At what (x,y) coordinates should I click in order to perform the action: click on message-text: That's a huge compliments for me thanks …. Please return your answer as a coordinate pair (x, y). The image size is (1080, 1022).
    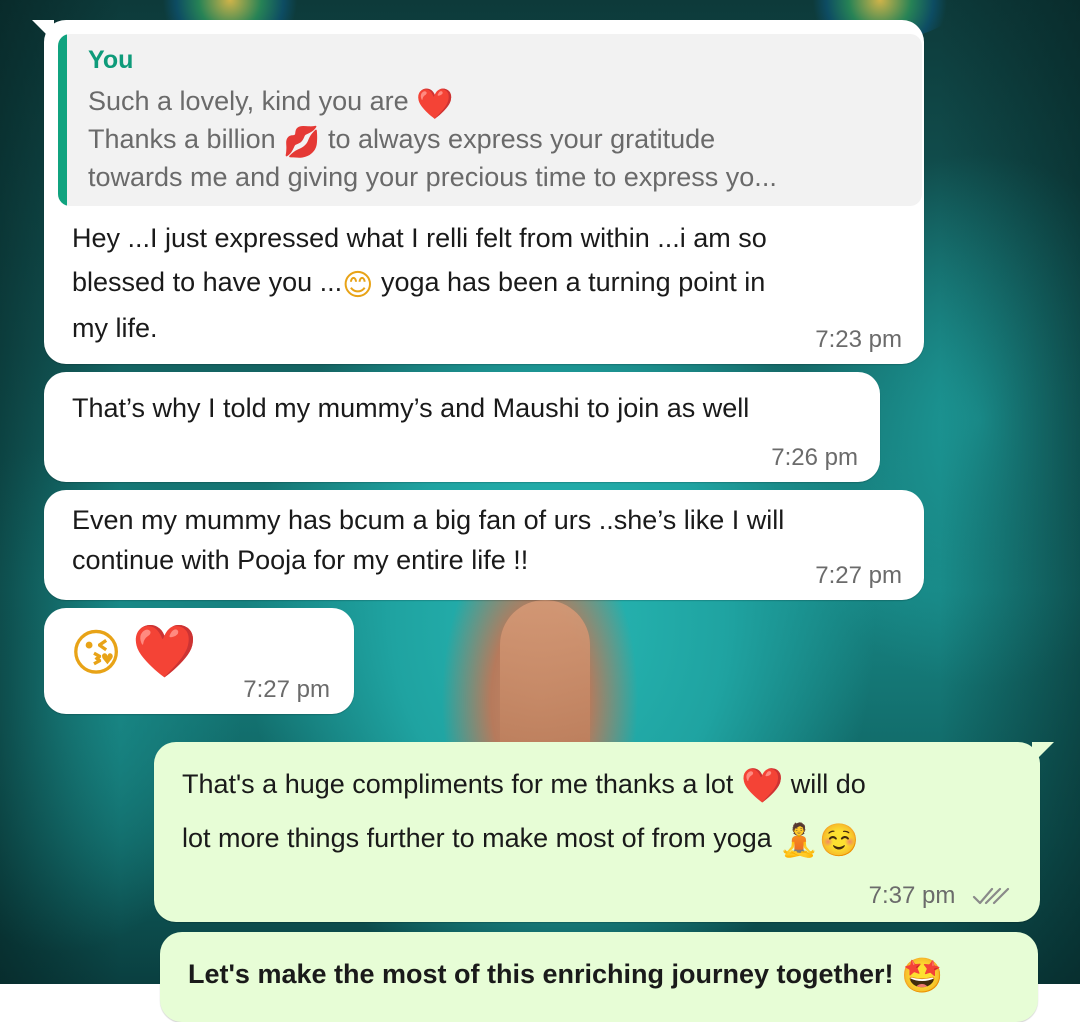
    Looking at the image, I should click on (458, 784).